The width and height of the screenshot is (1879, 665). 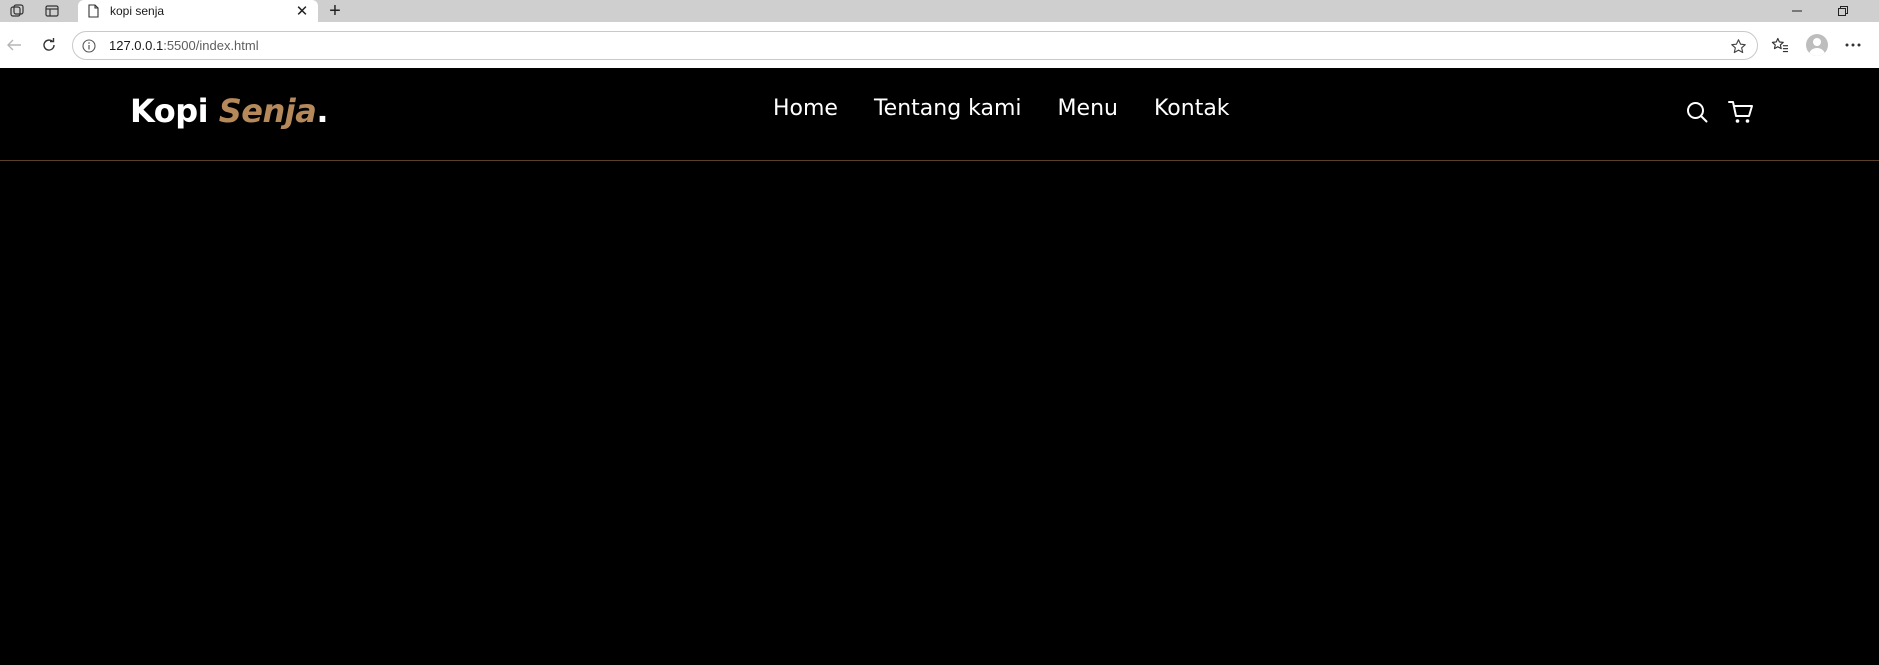 I want to click on shopping-cart-icon, so click(x=1741, y=112).